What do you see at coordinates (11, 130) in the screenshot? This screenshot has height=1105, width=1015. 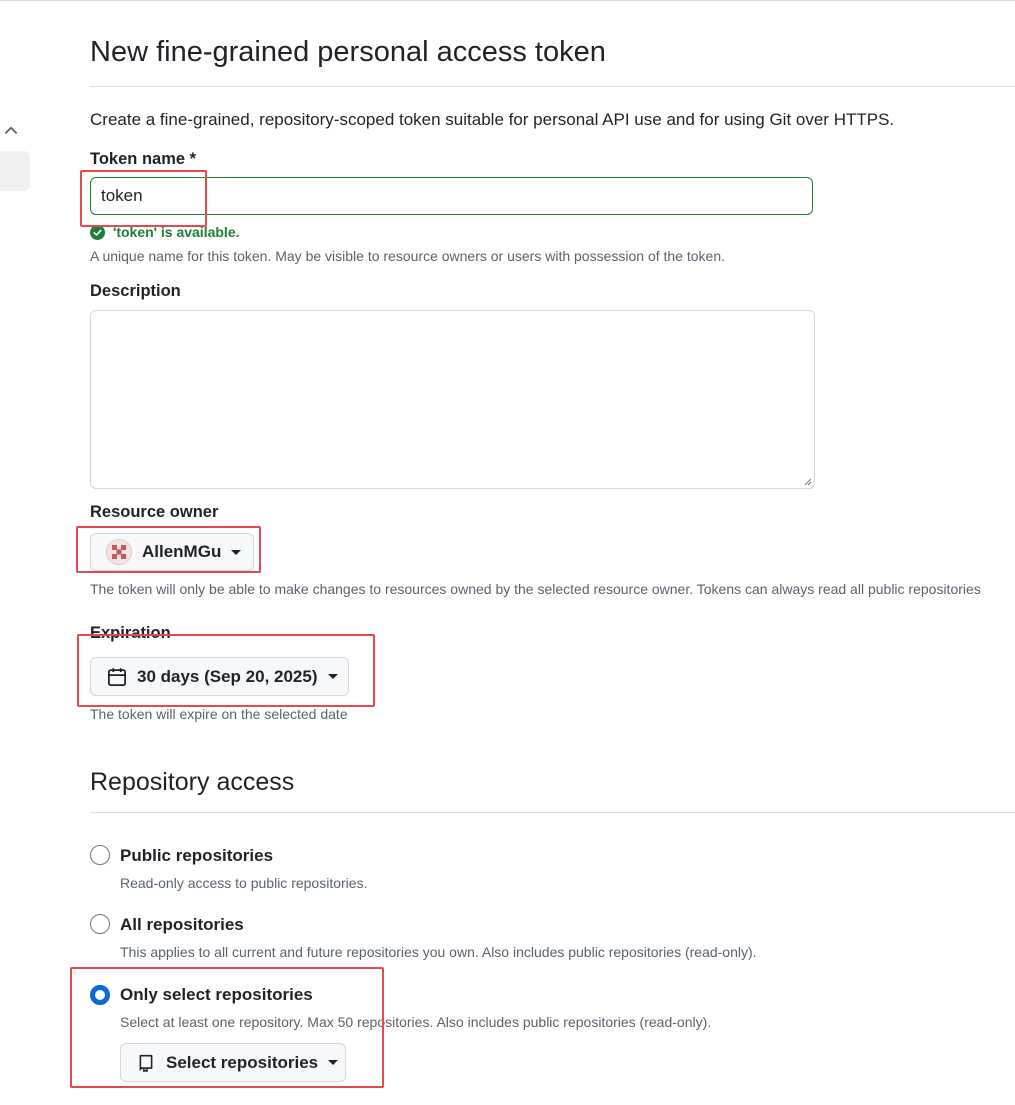 I see `chevron-up-icon` at bounding box center [11, 130].